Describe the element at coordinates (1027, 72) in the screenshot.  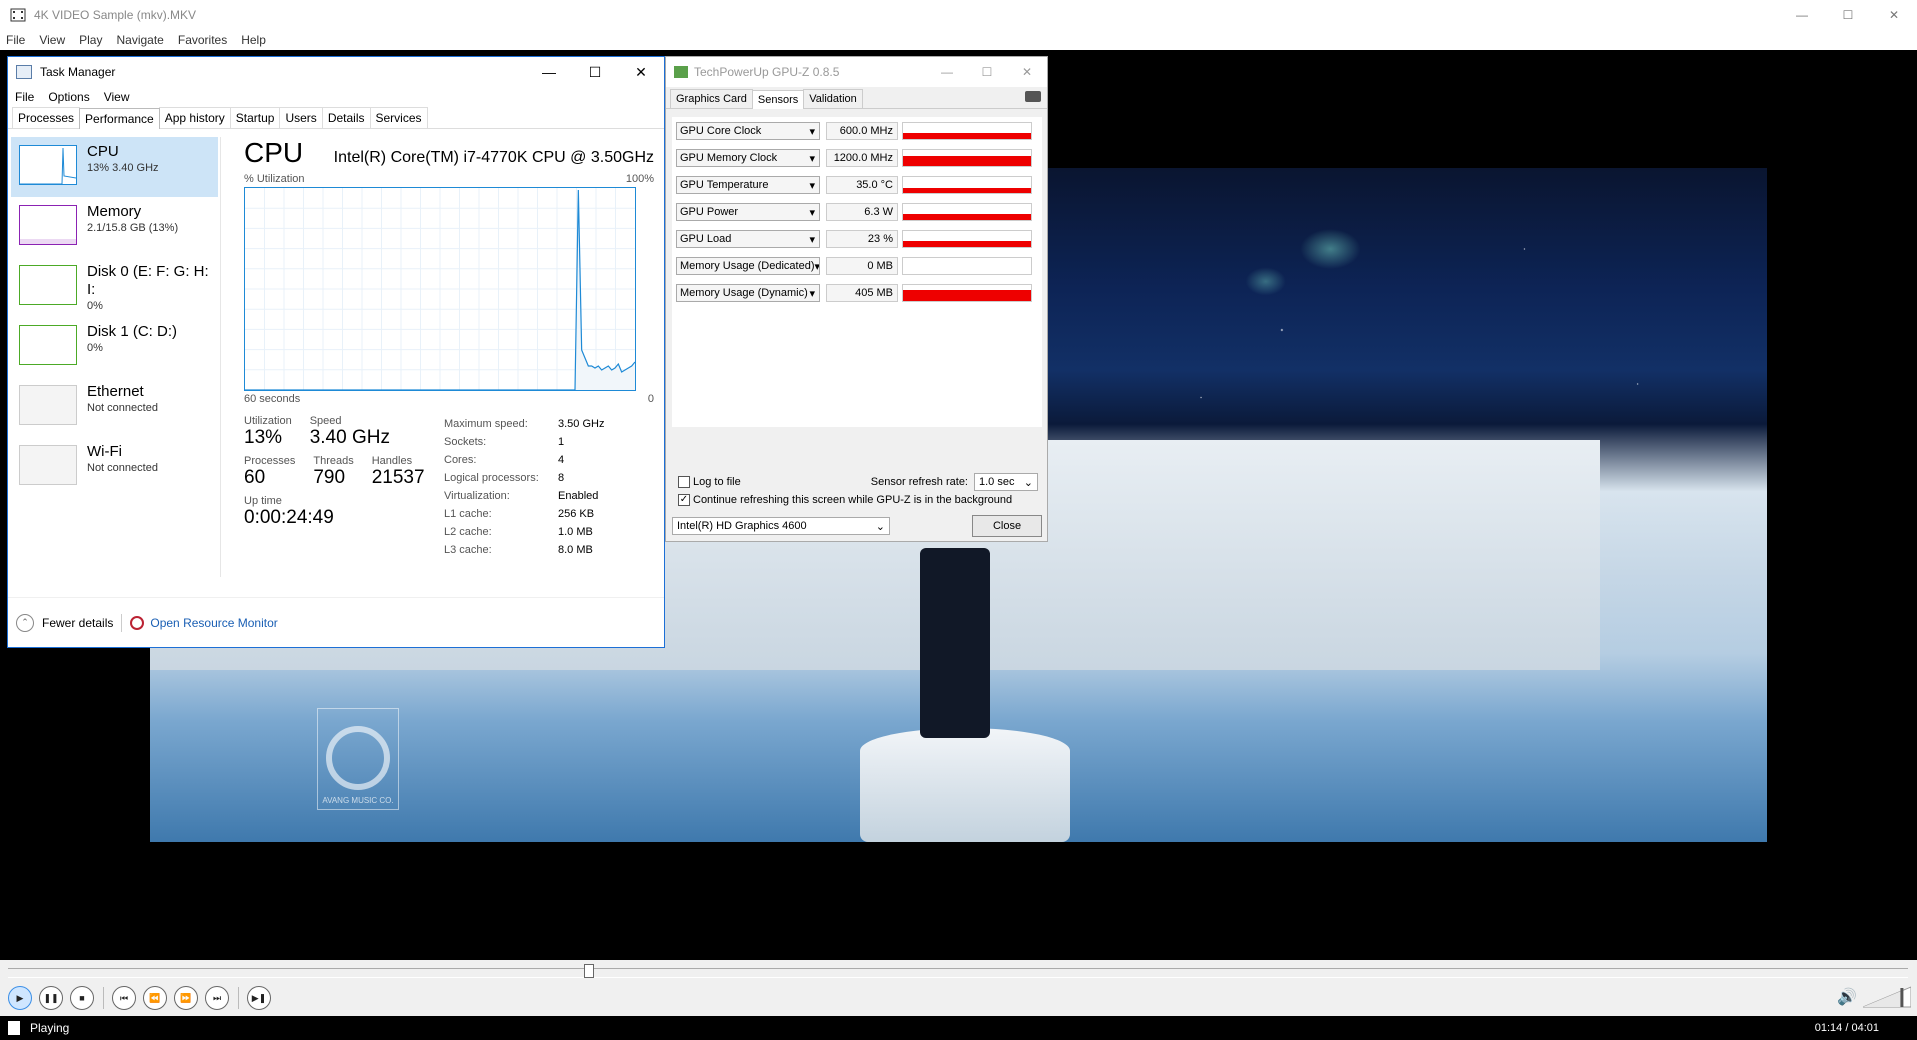
I see `gpuz-close-button: ✕` at that location.